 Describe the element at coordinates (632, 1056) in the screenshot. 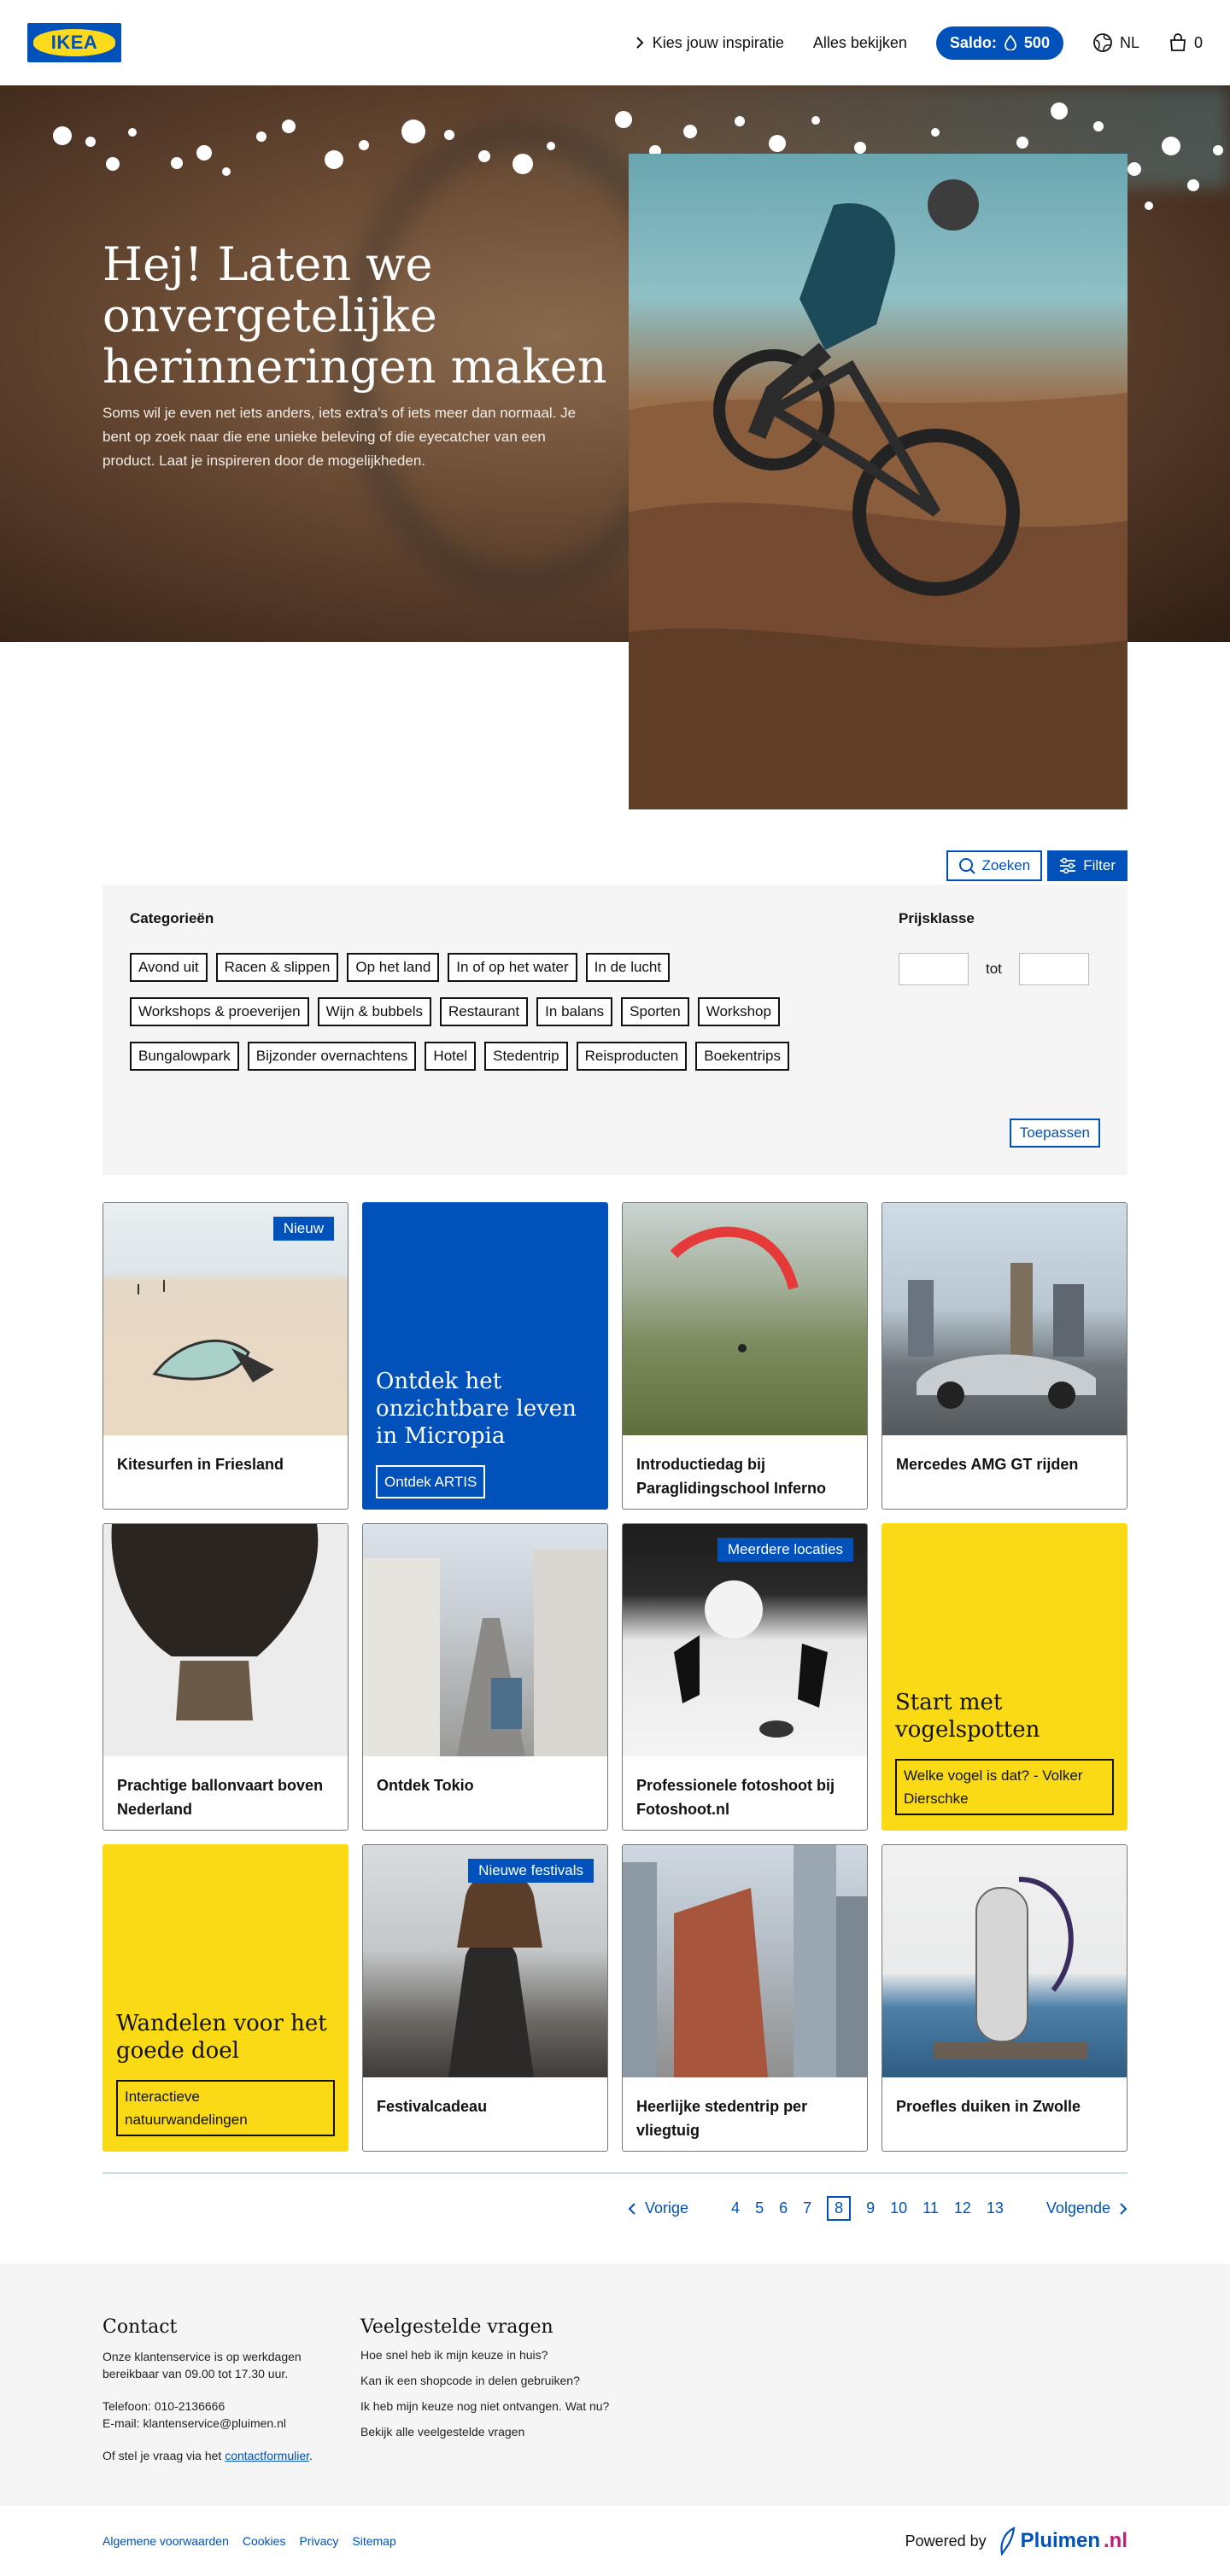

I see `chip-reisproducten: Reisproducten` at that location.